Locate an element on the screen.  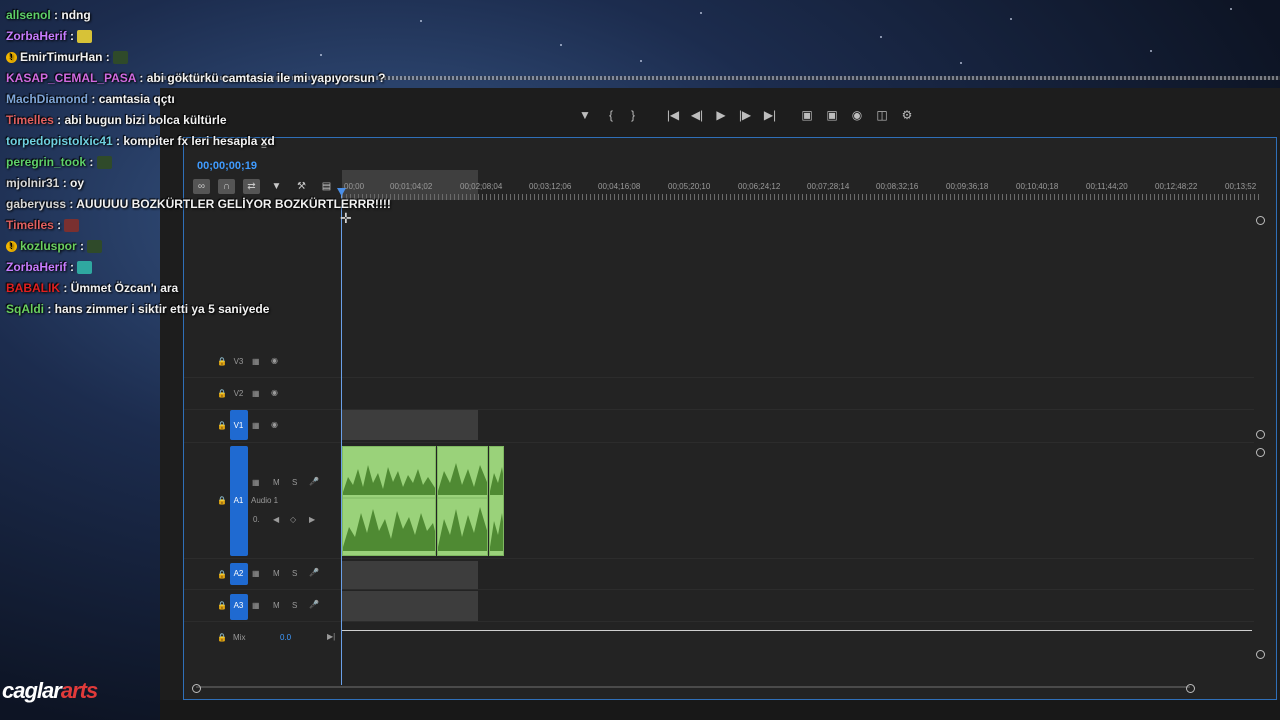
waveform is located at coordinates (496, 509).